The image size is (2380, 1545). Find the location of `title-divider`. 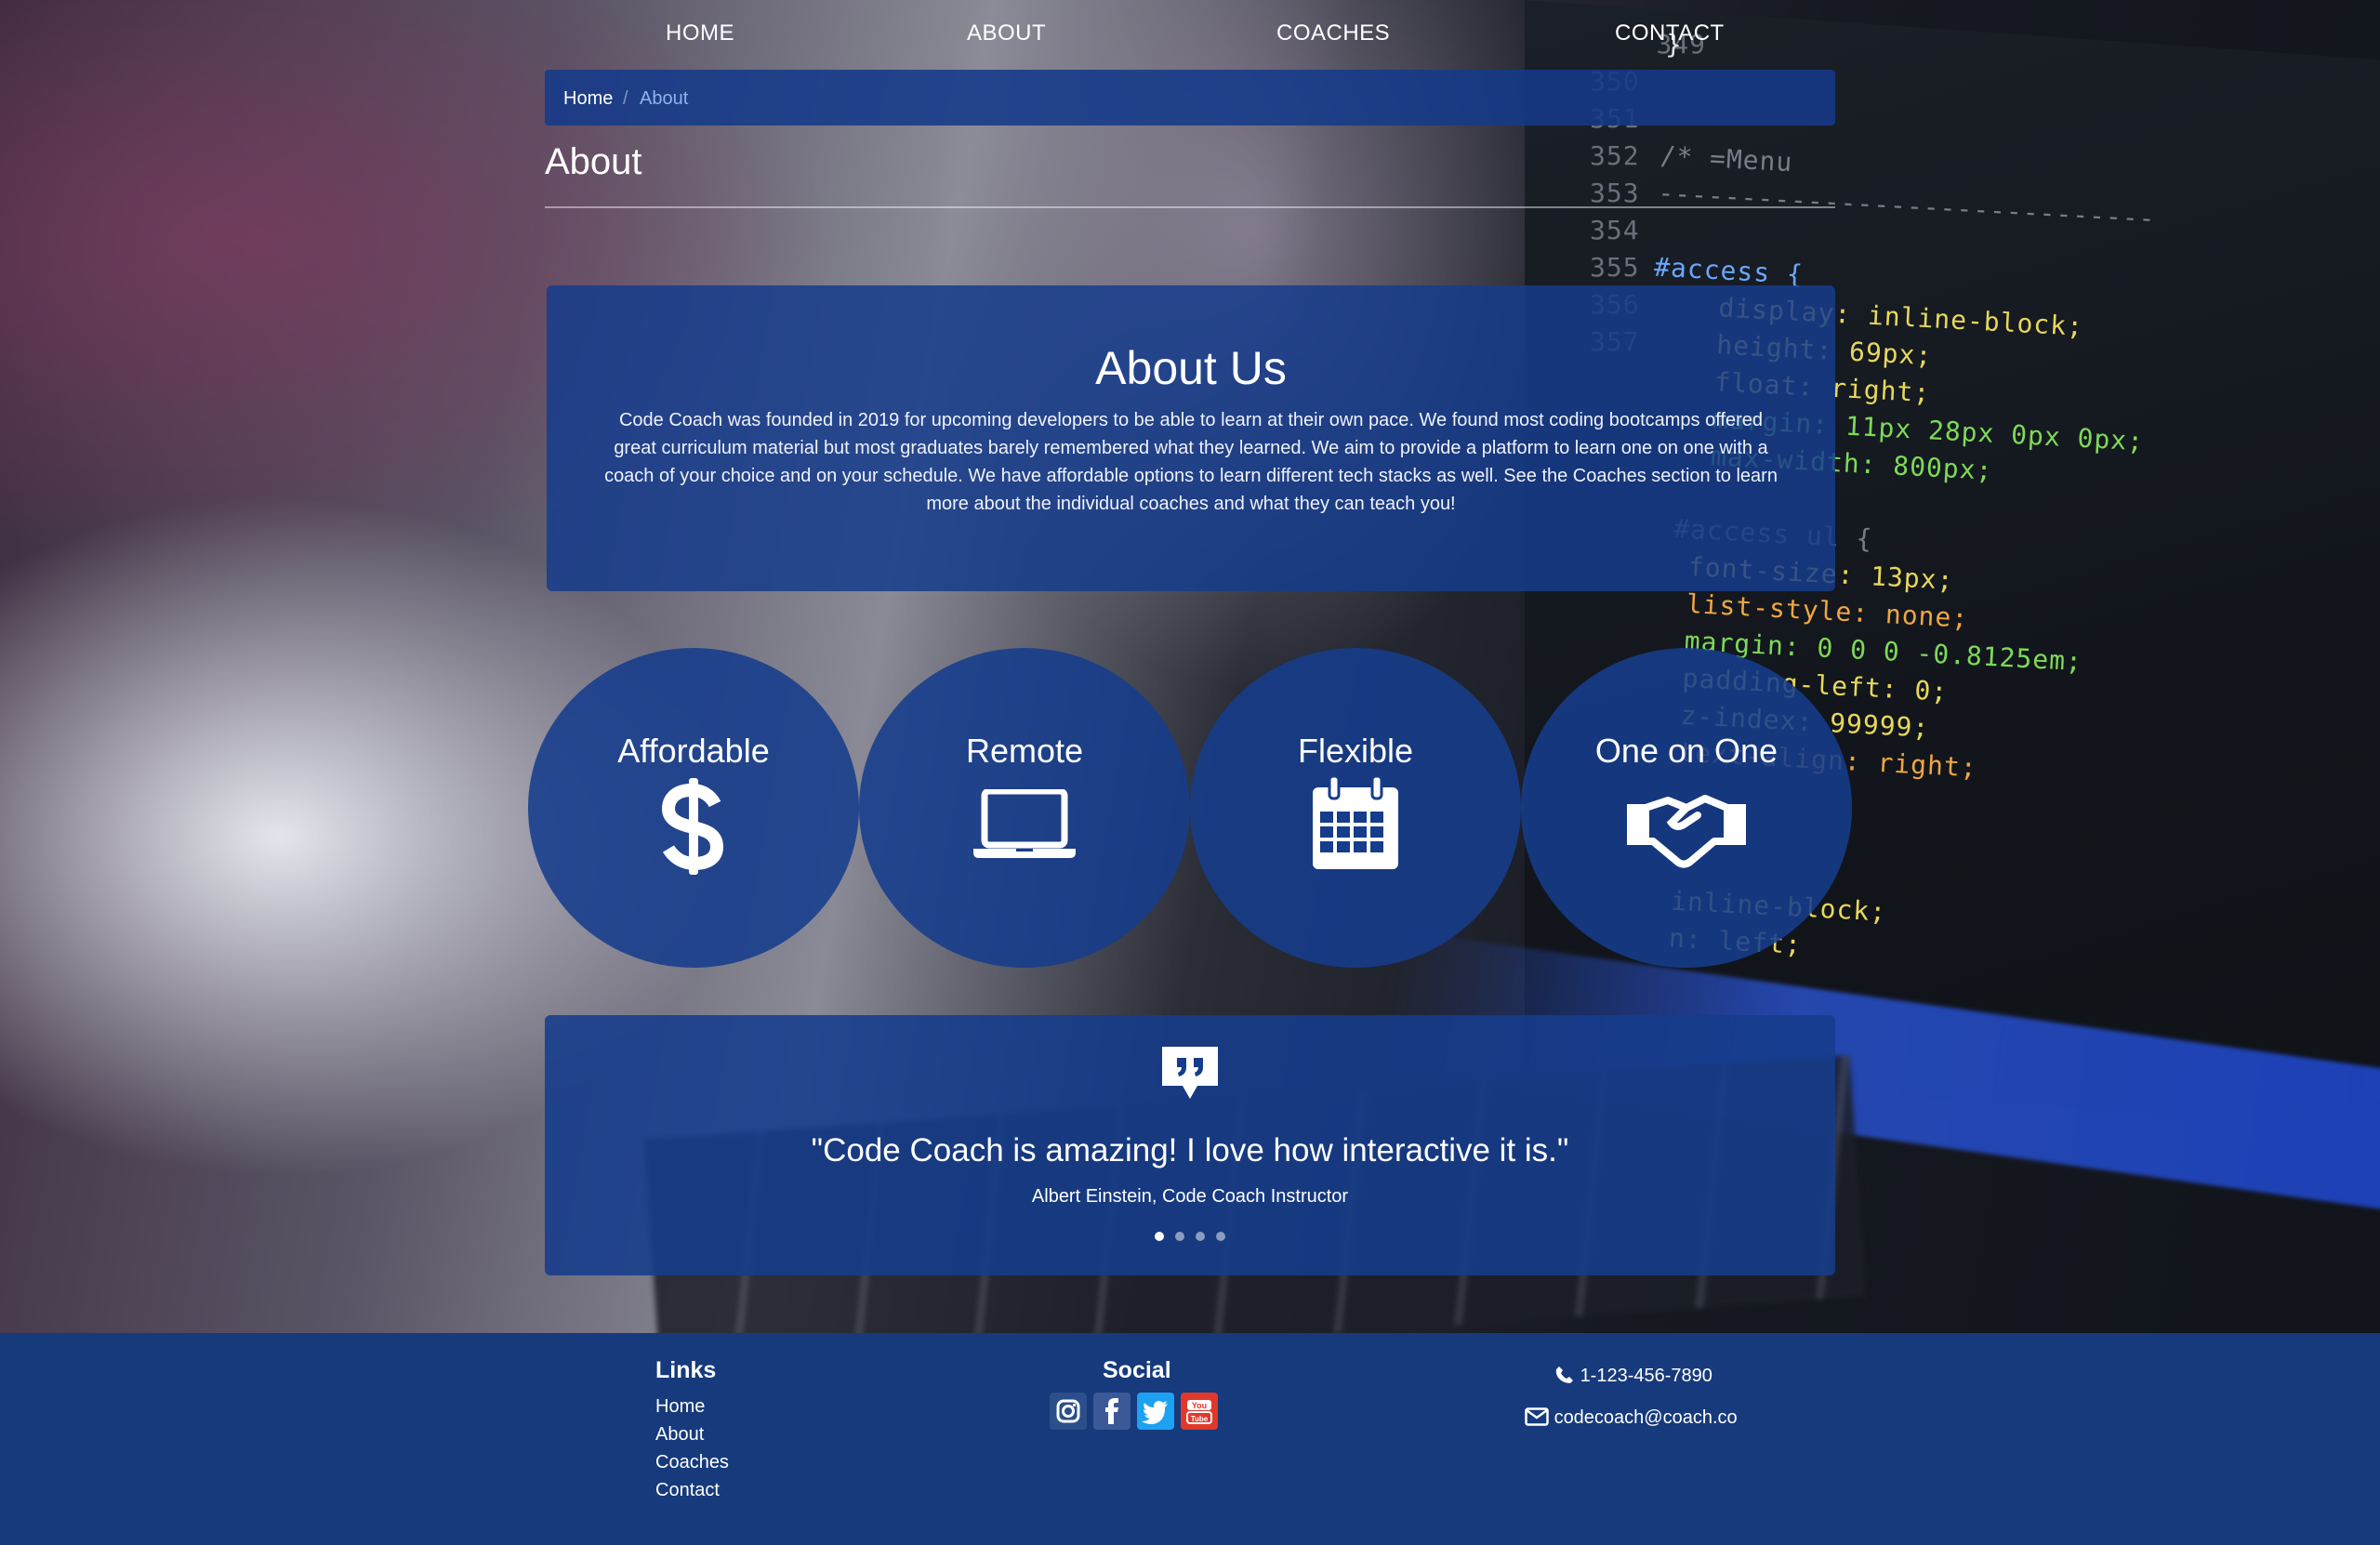

title-divider is located at coordinates (1190, 207).